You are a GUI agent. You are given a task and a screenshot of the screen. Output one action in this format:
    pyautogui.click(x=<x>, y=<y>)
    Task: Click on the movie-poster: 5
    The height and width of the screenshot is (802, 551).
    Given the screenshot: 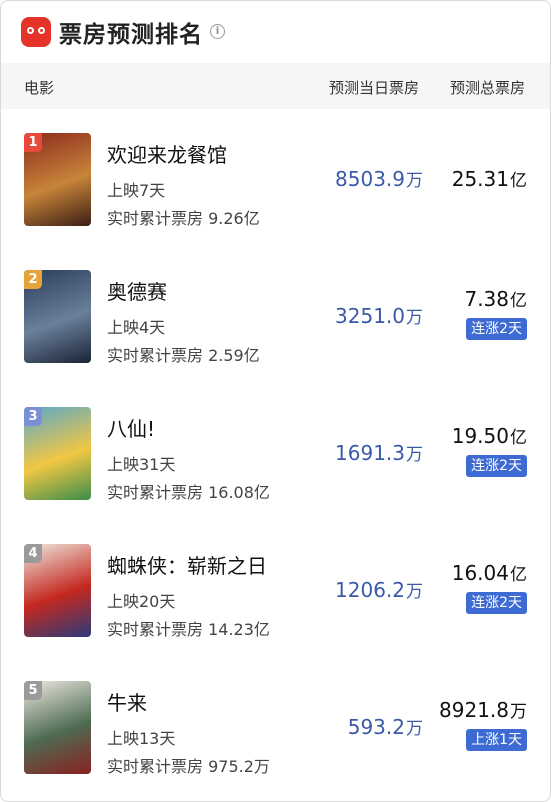 What is the action you would take?
    pyautogui.click(x=57, y=727)
    